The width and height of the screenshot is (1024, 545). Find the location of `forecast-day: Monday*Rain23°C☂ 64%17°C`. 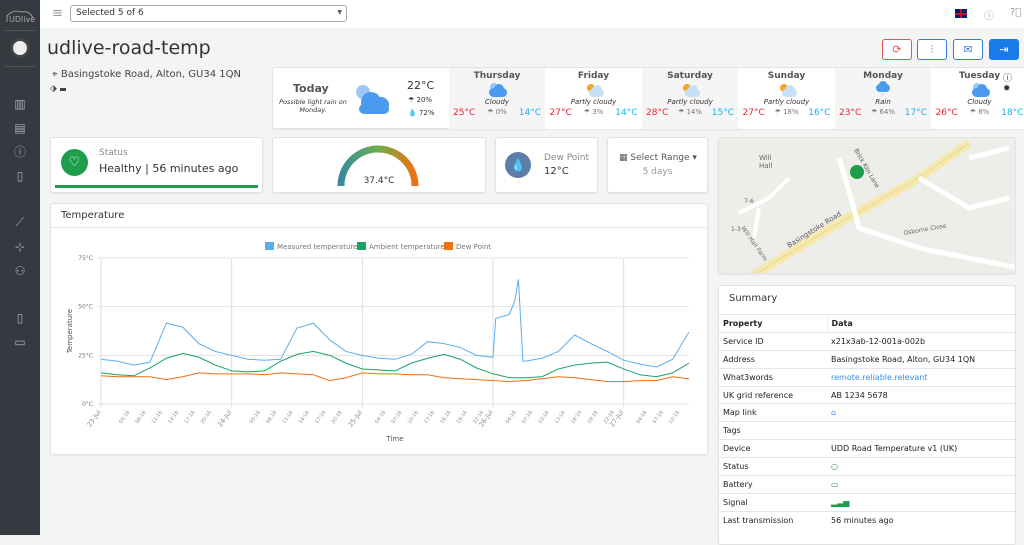

forecast-day: Monday*Rain23°C☂ 64%17°C is located at coordinates (883, 98).